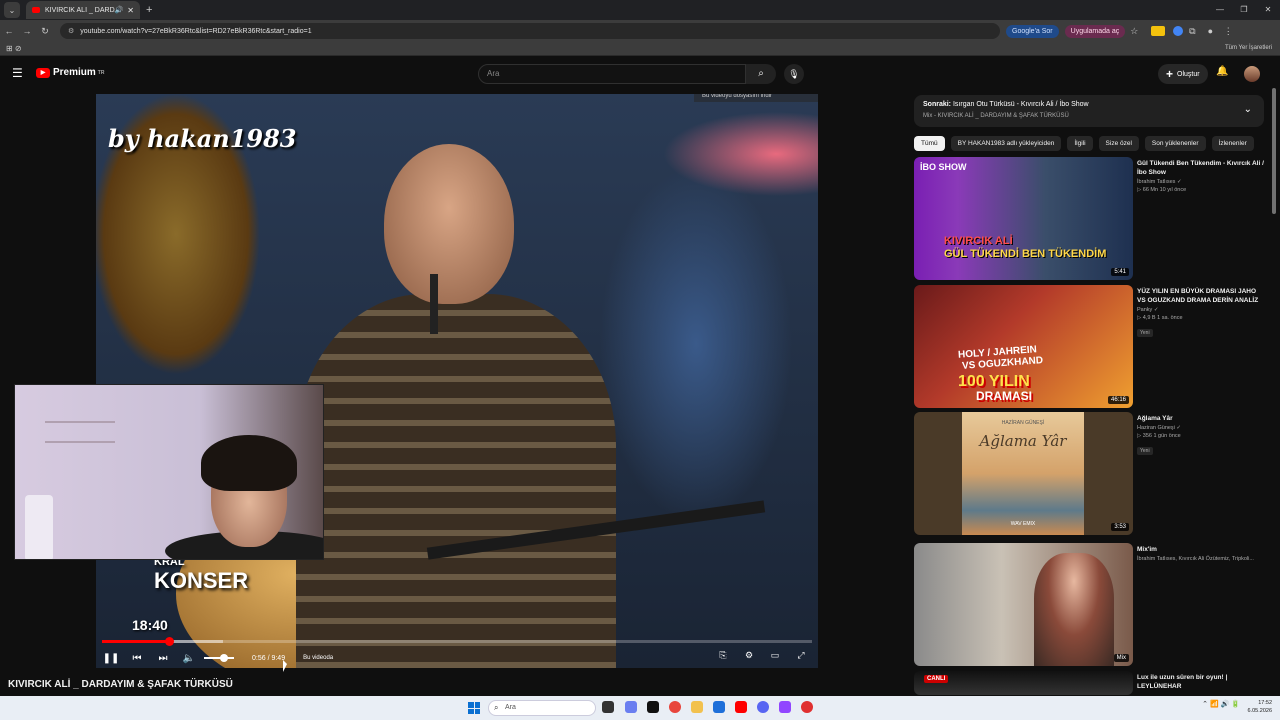 The image size is (1280, 720). What do you see at coordinates (1252, 74) in the screenshot?
I see `avatar` at bounding box center [1252, 74].